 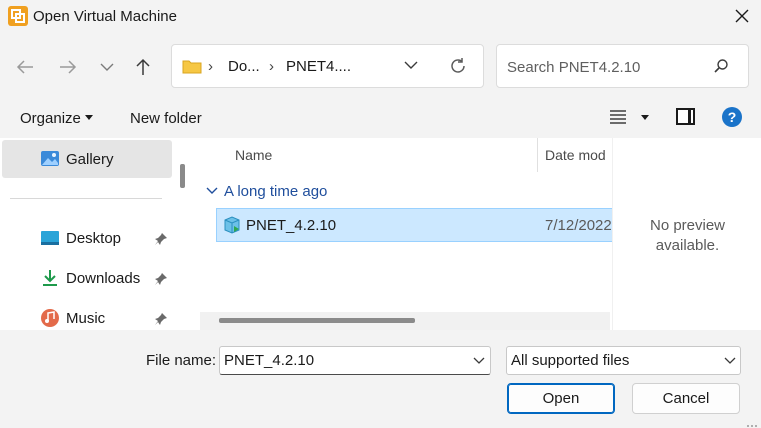 What do you see at coordinates (291, 225) in the screenshot?
I see `file-name: PNET_4.2.10` at bounding box center [291, 225].